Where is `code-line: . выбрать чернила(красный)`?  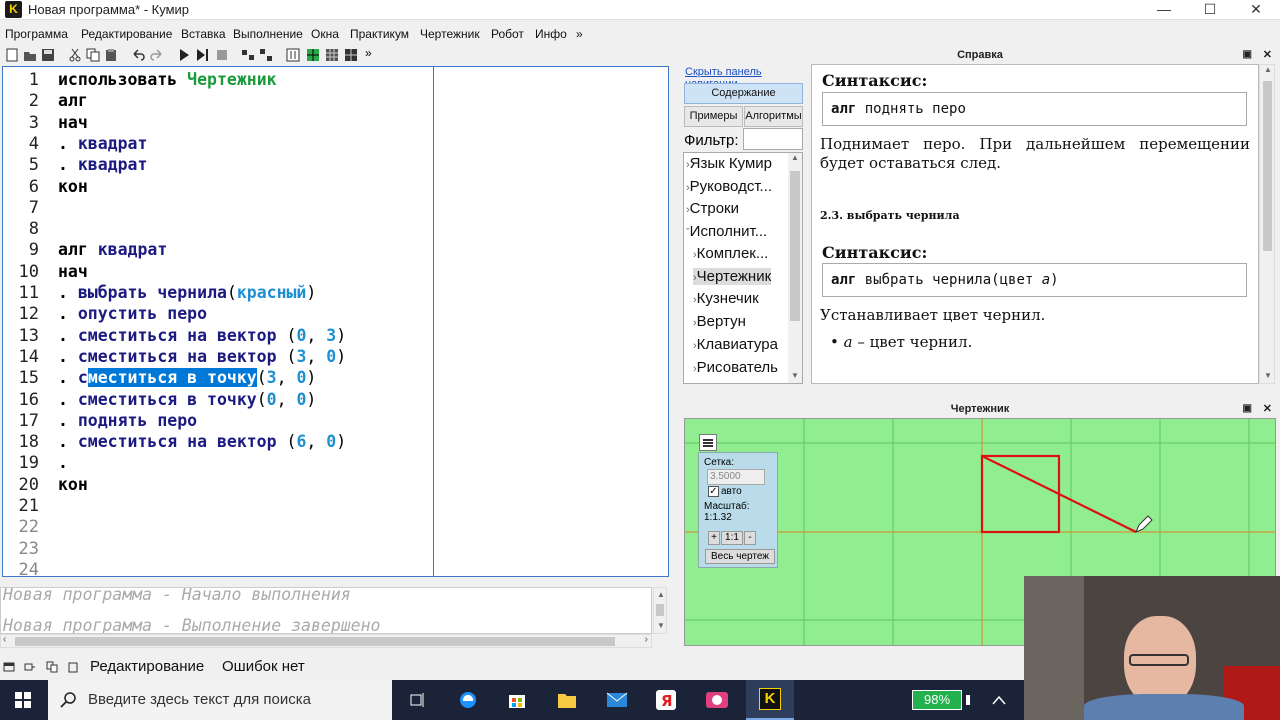 code-line: . выбрать чернила(красный) is located at coordinates (187, 292).